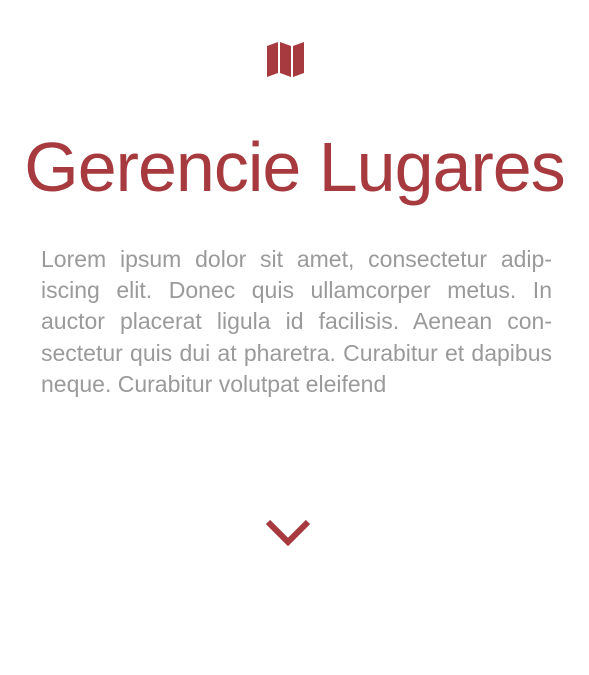 This screenshot has height=675, width=589. I want to click on chevron-down-icon, so click(288, 533).